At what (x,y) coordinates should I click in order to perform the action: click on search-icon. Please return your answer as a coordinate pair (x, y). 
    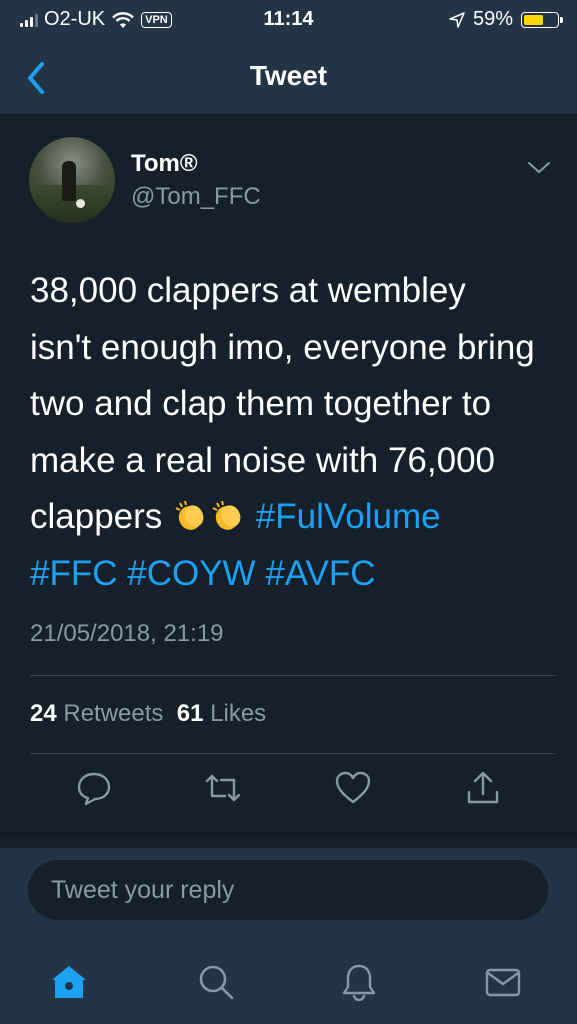
    Looking at the image, I should click on (216, 982).